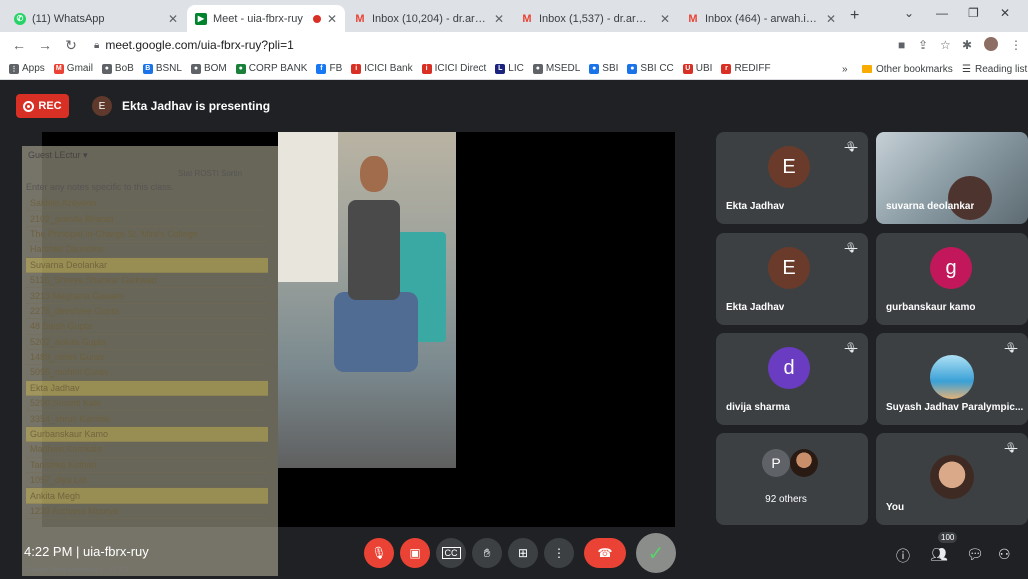 The image size is (1028, 579). I want to click on tab-gmail-2: M Inbox (1,537) - dr.arwahmadan ✕, so click(595, 18).